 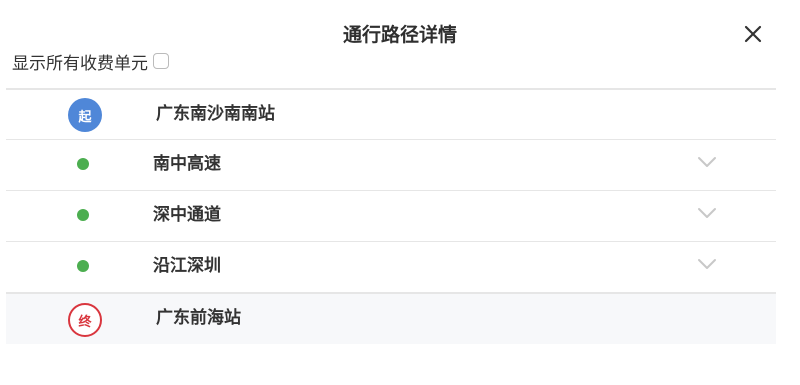 What do you see at coordinates (85, 115) in the screenshot?
I see `start-badge: 起` at bounding box center [85, 115].